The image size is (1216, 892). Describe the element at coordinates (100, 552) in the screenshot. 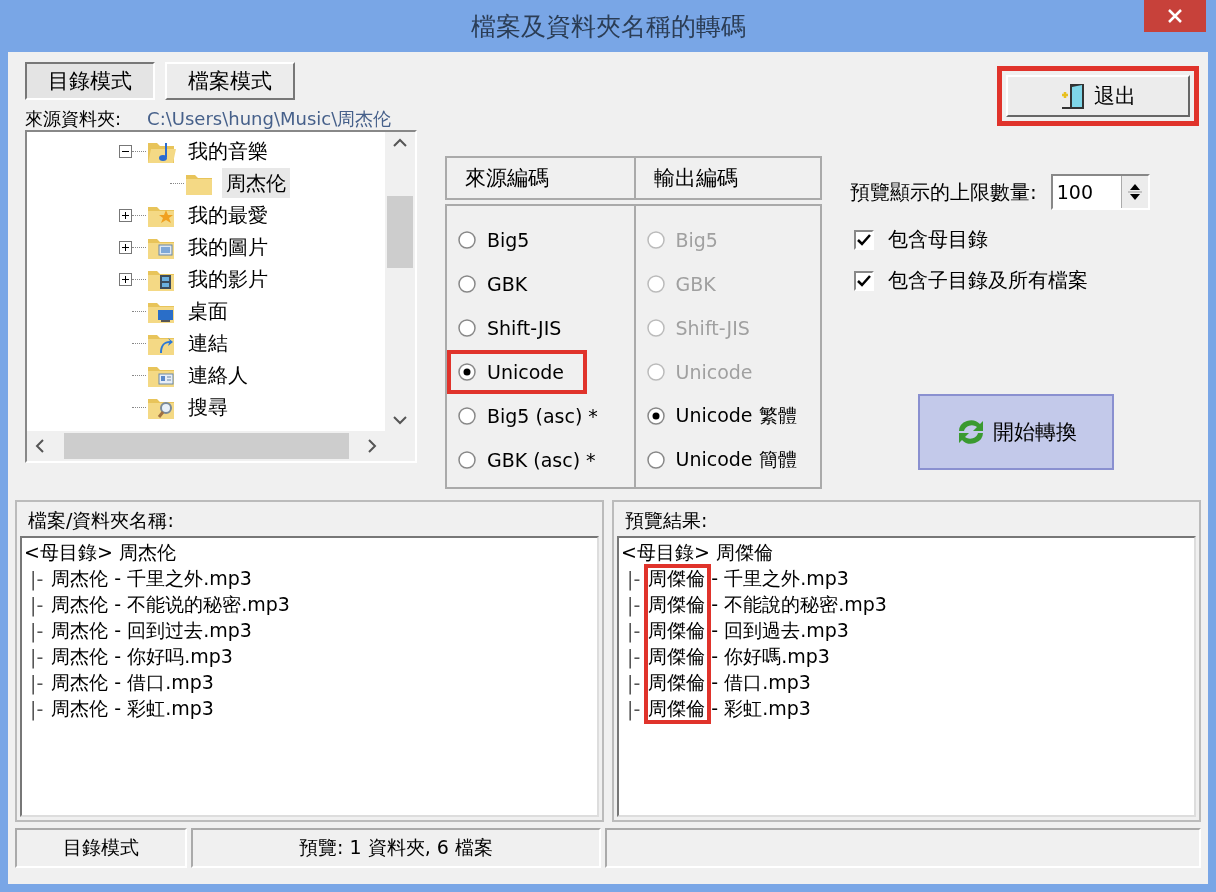

I see `list-item: <母目錄> 周杰伦` at that location.